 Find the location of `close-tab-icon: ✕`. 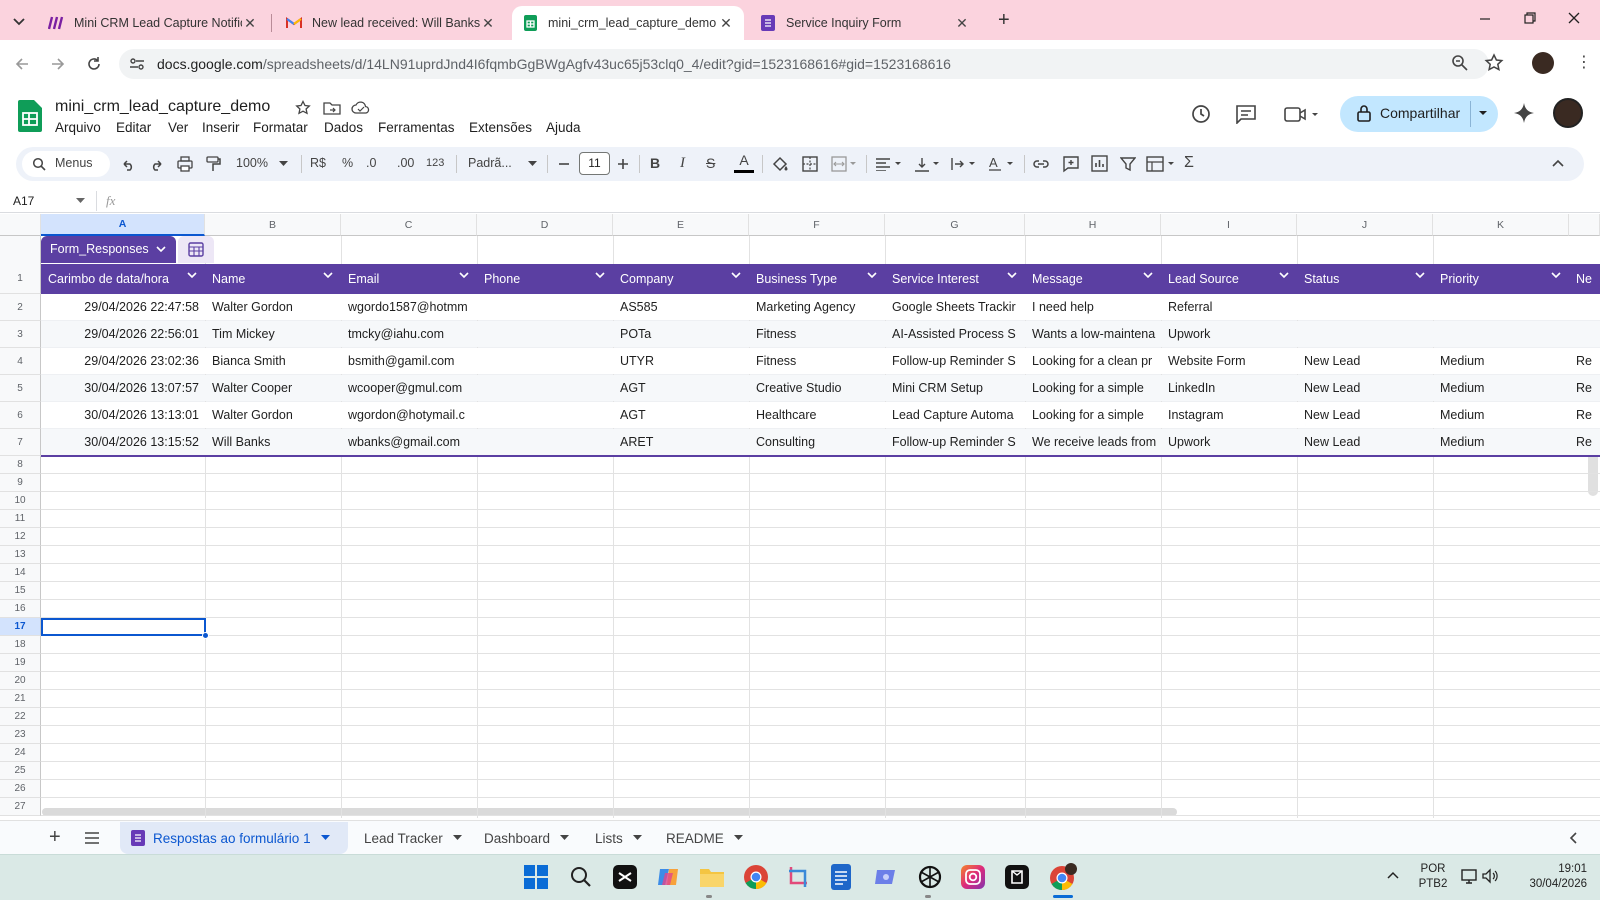

close-tab-icon: ✕ is located at coordinates (726, 23).